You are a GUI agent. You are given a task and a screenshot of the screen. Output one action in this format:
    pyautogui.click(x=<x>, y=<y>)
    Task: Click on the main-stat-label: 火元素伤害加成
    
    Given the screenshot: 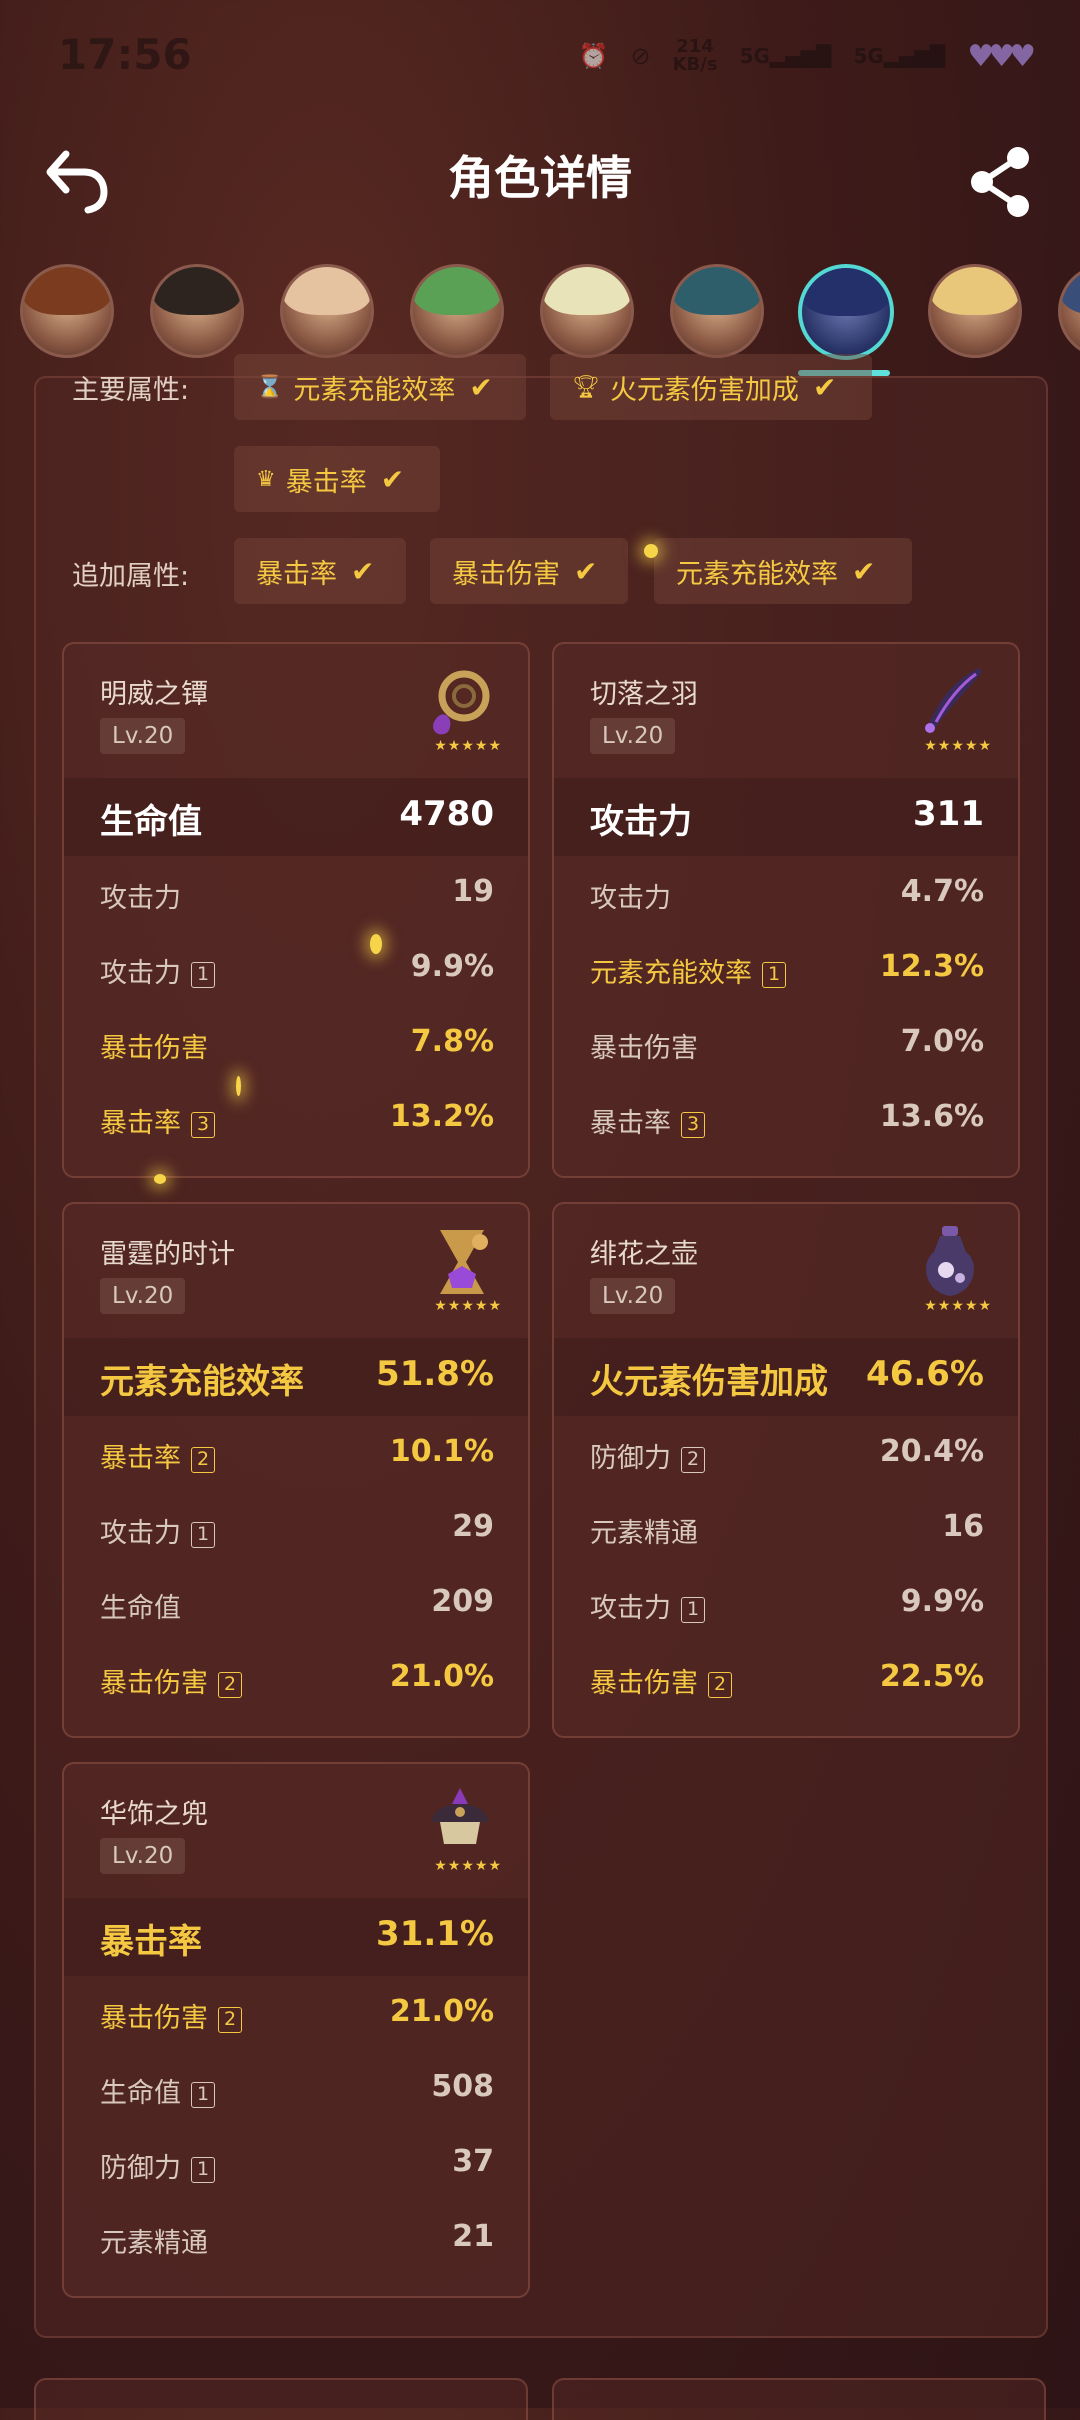 What is the action you would take?
    pyautogui.click(x=709, y=1382)
    